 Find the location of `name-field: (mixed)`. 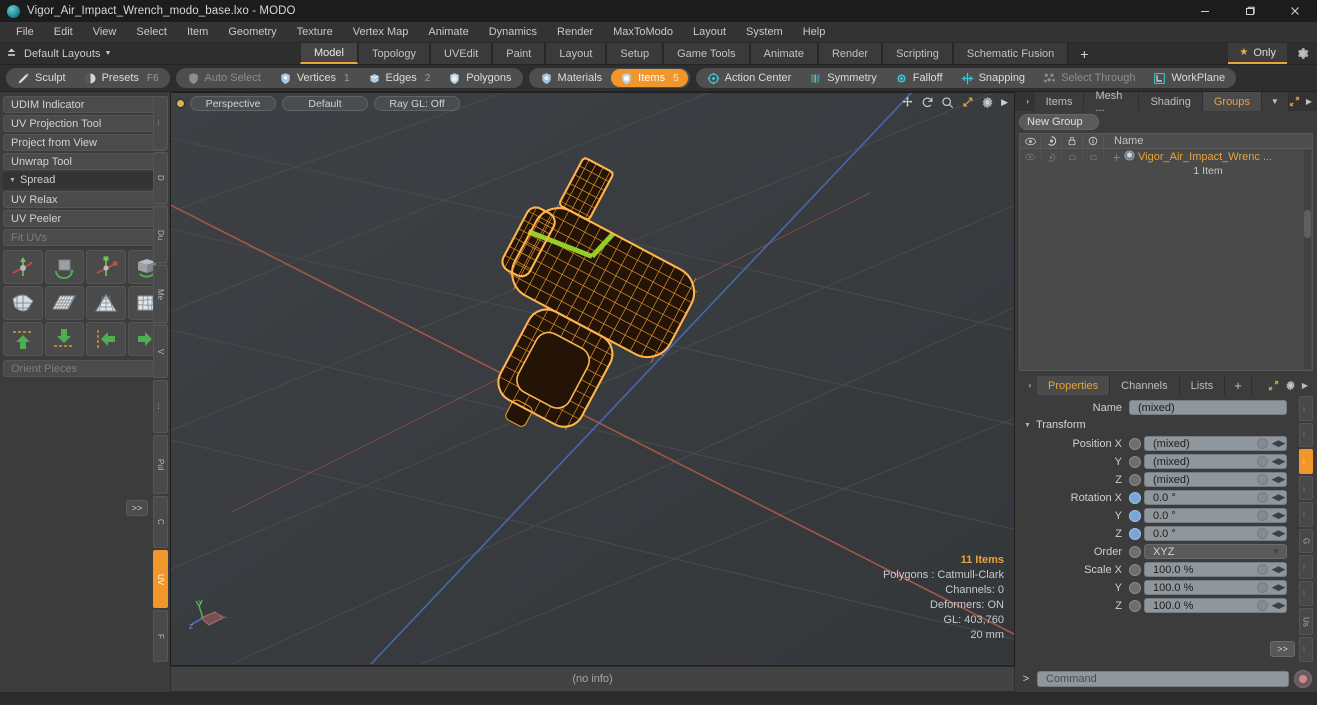

name-field: (mixed) is located at coordinates (1208, 407).